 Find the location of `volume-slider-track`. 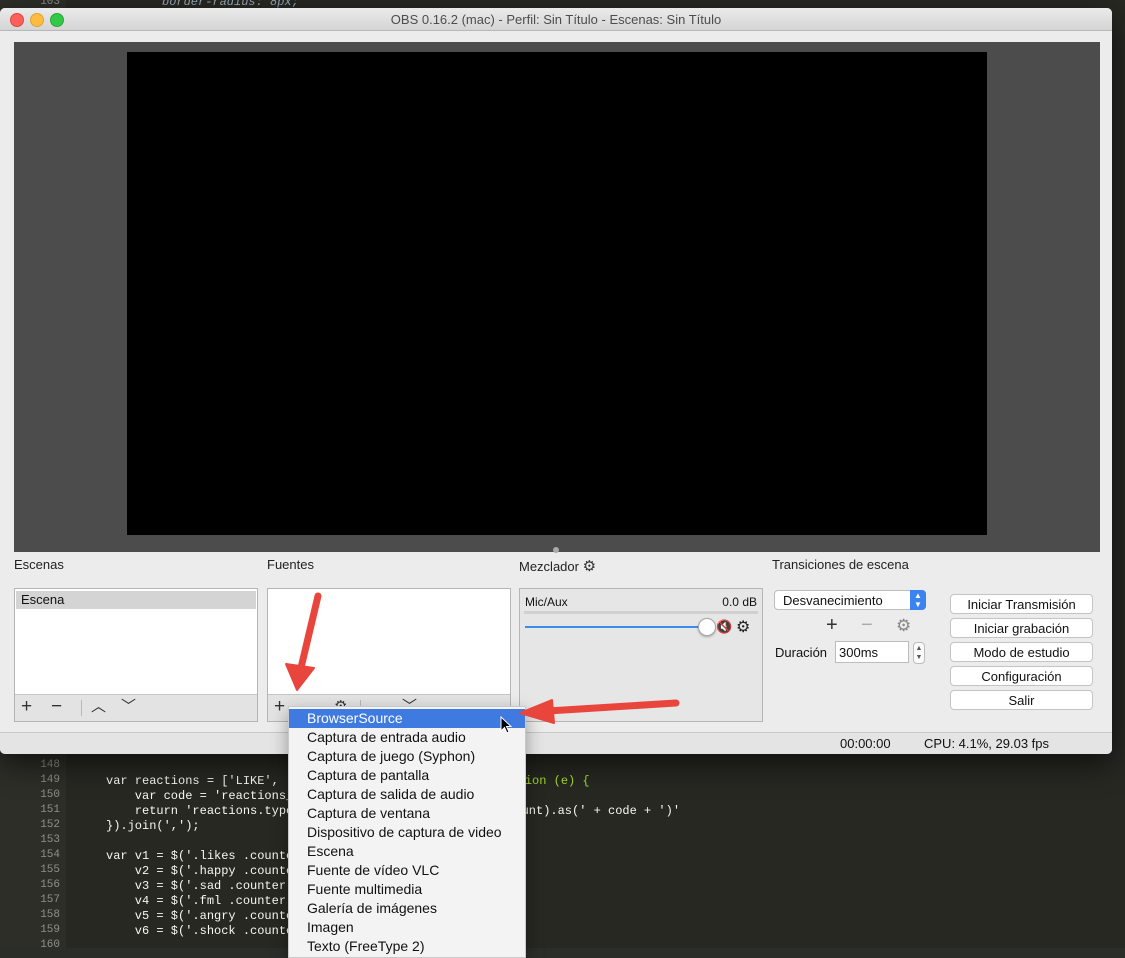

volume-slider-track is located at coordinates (618, 627).